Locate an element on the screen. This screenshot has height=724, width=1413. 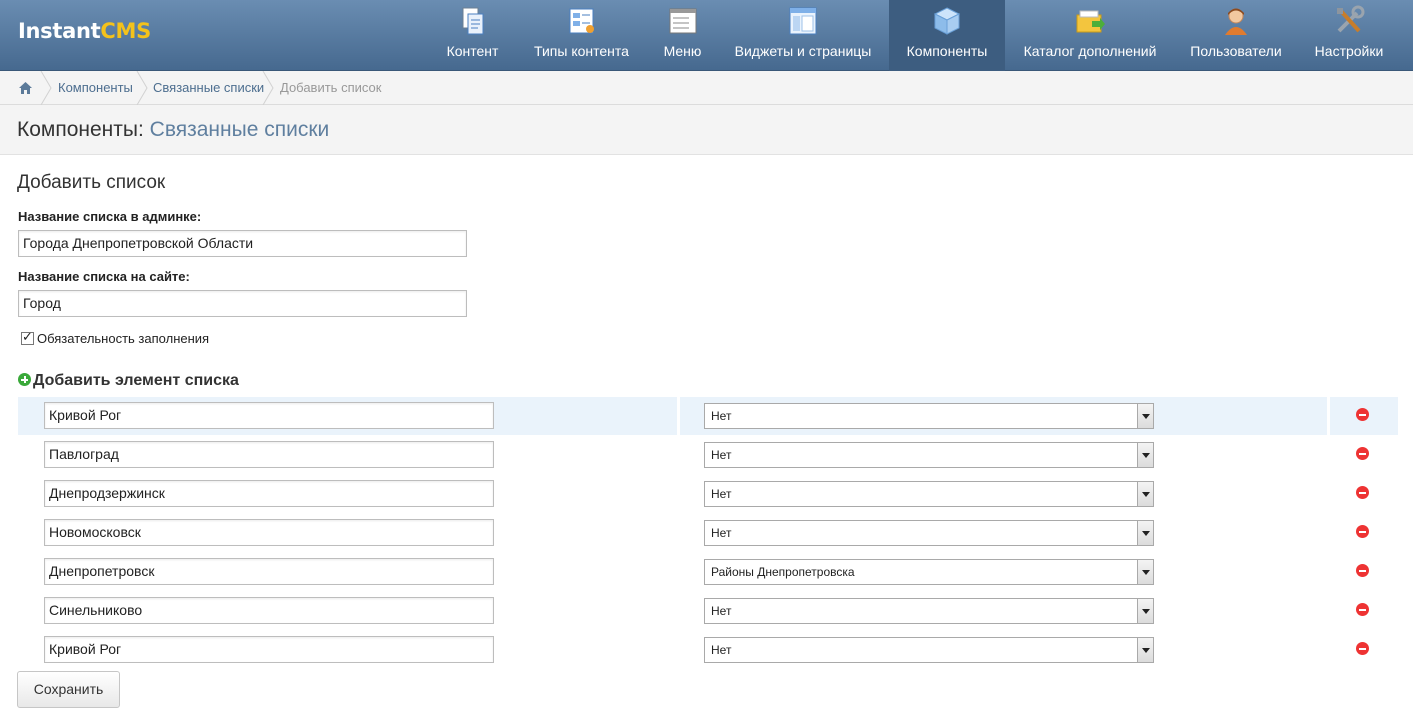
page-title: Компоненты: Связанные списки is located at coordinates (173, 129).